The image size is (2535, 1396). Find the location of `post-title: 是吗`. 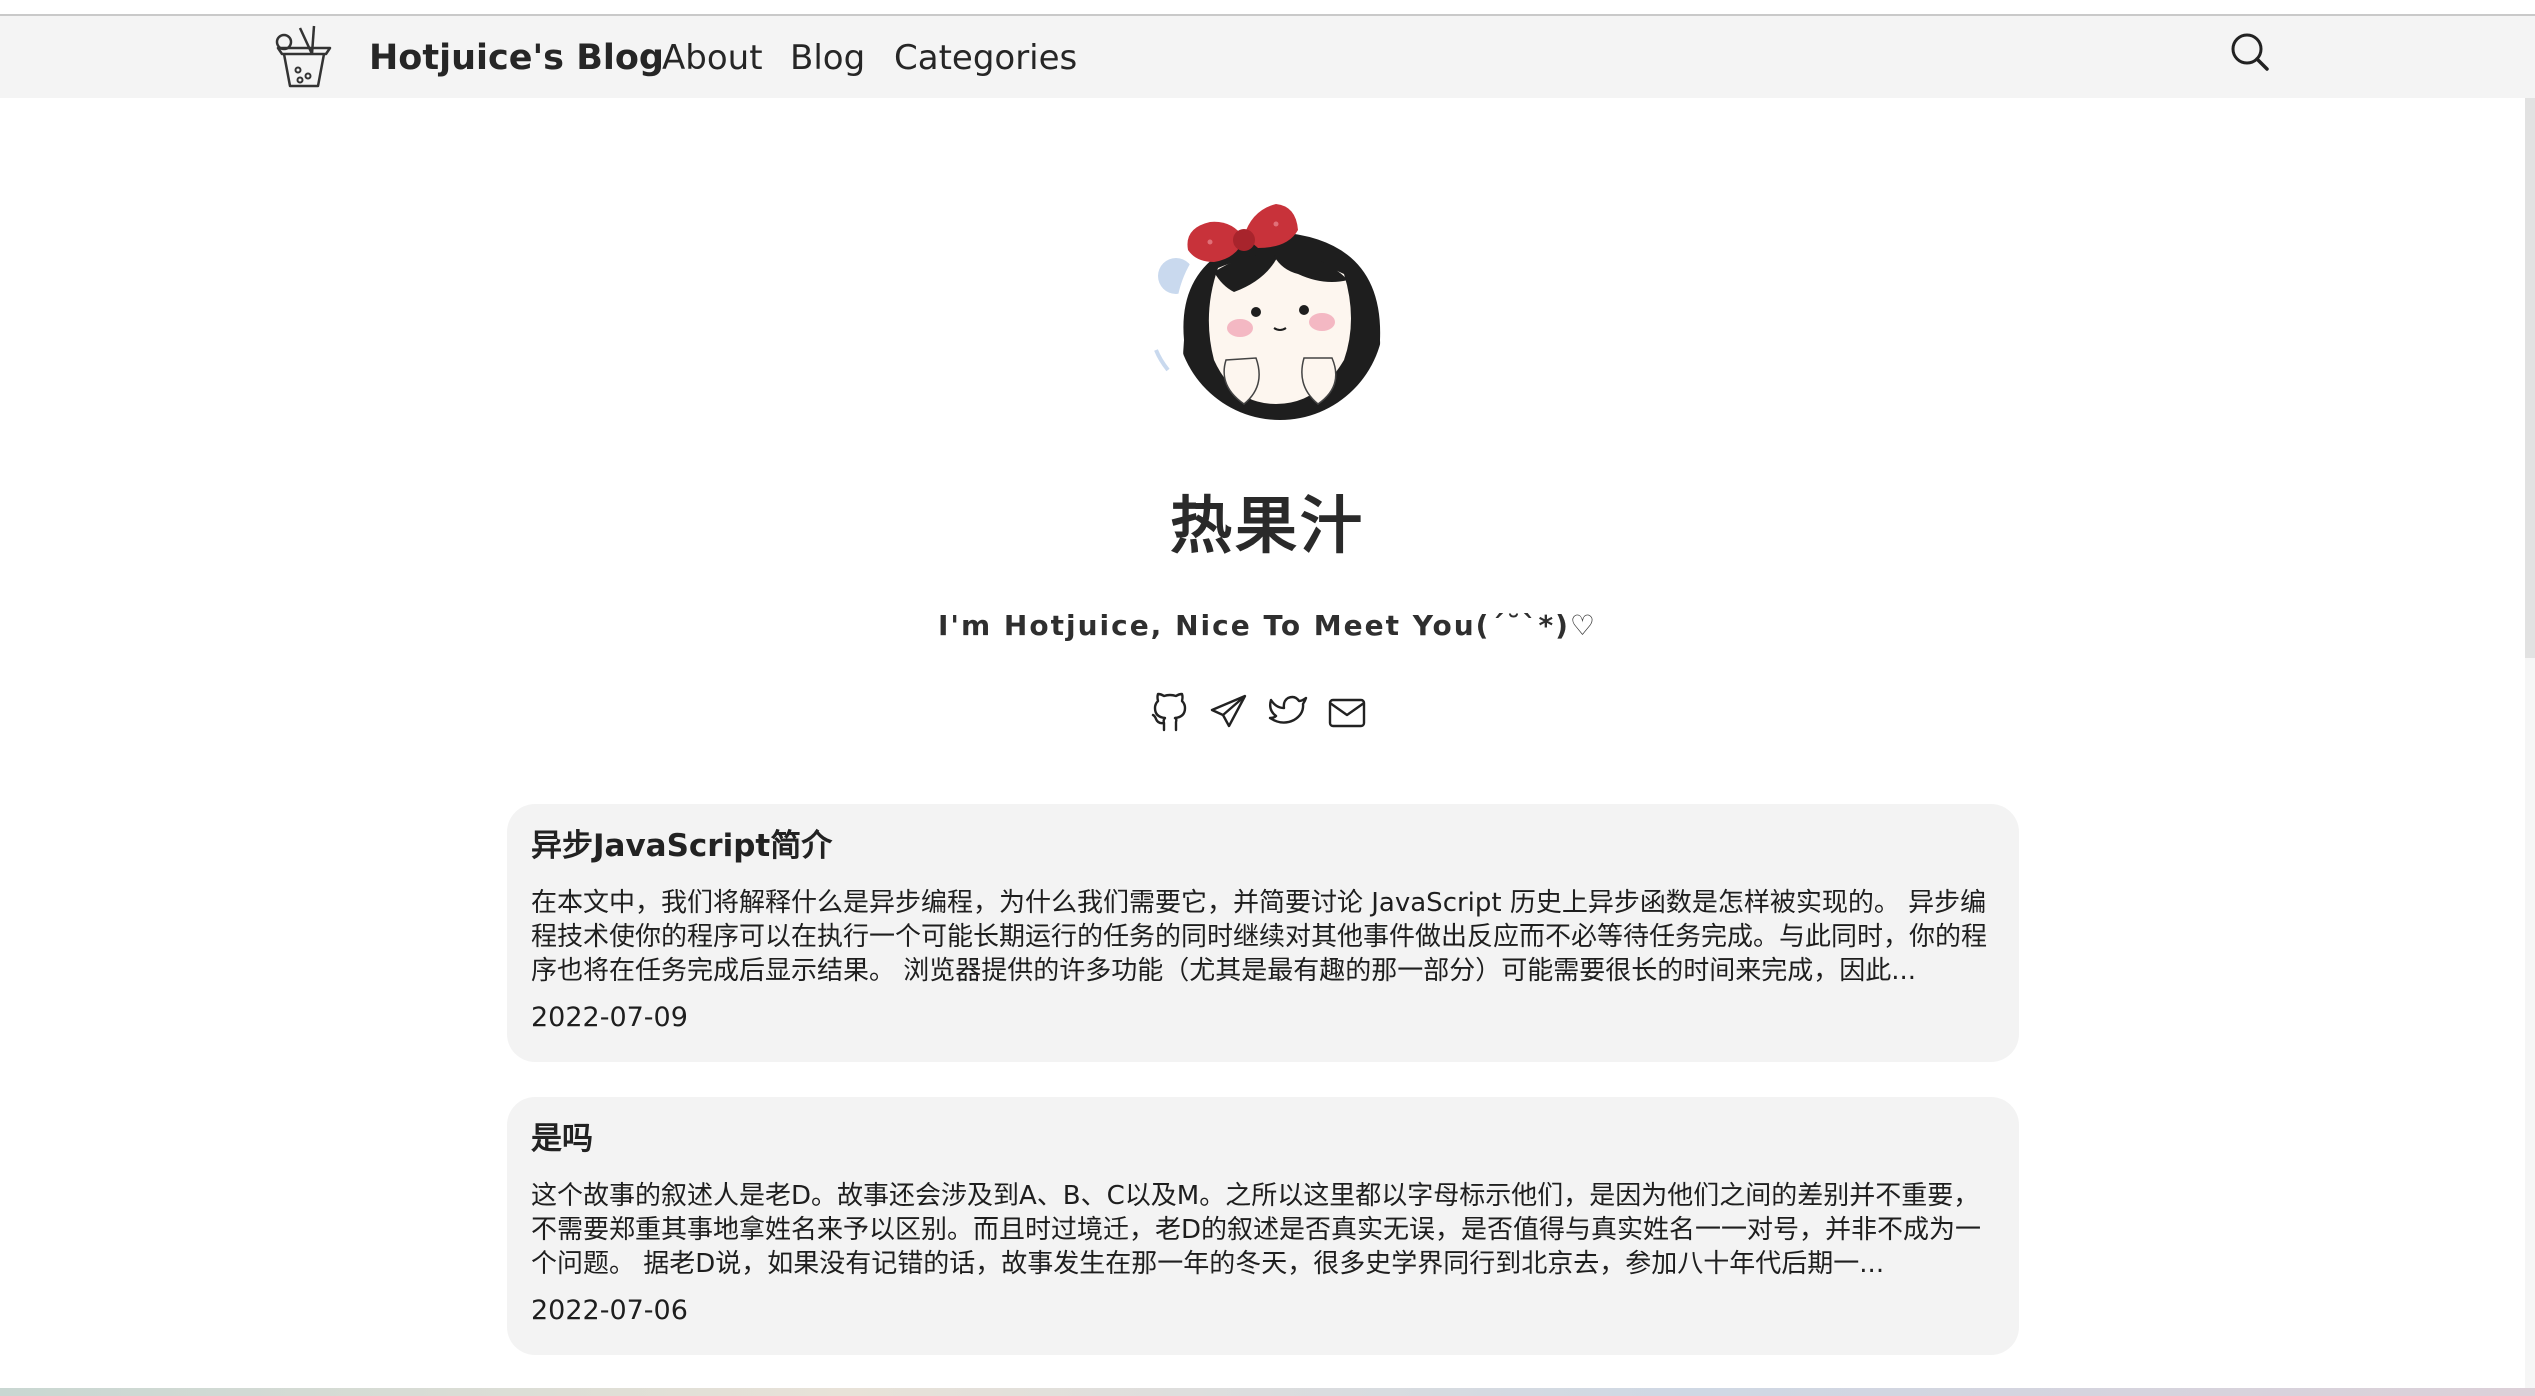

post-title: 是吗 is located at coordinates (562, 1139).